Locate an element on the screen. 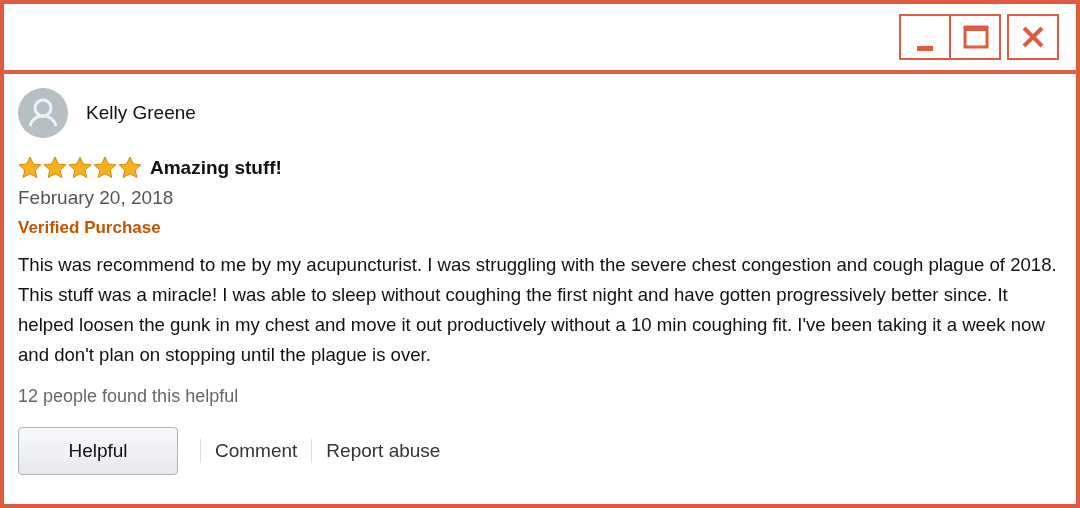  avatar-icon is located at coordinates (43, 113).